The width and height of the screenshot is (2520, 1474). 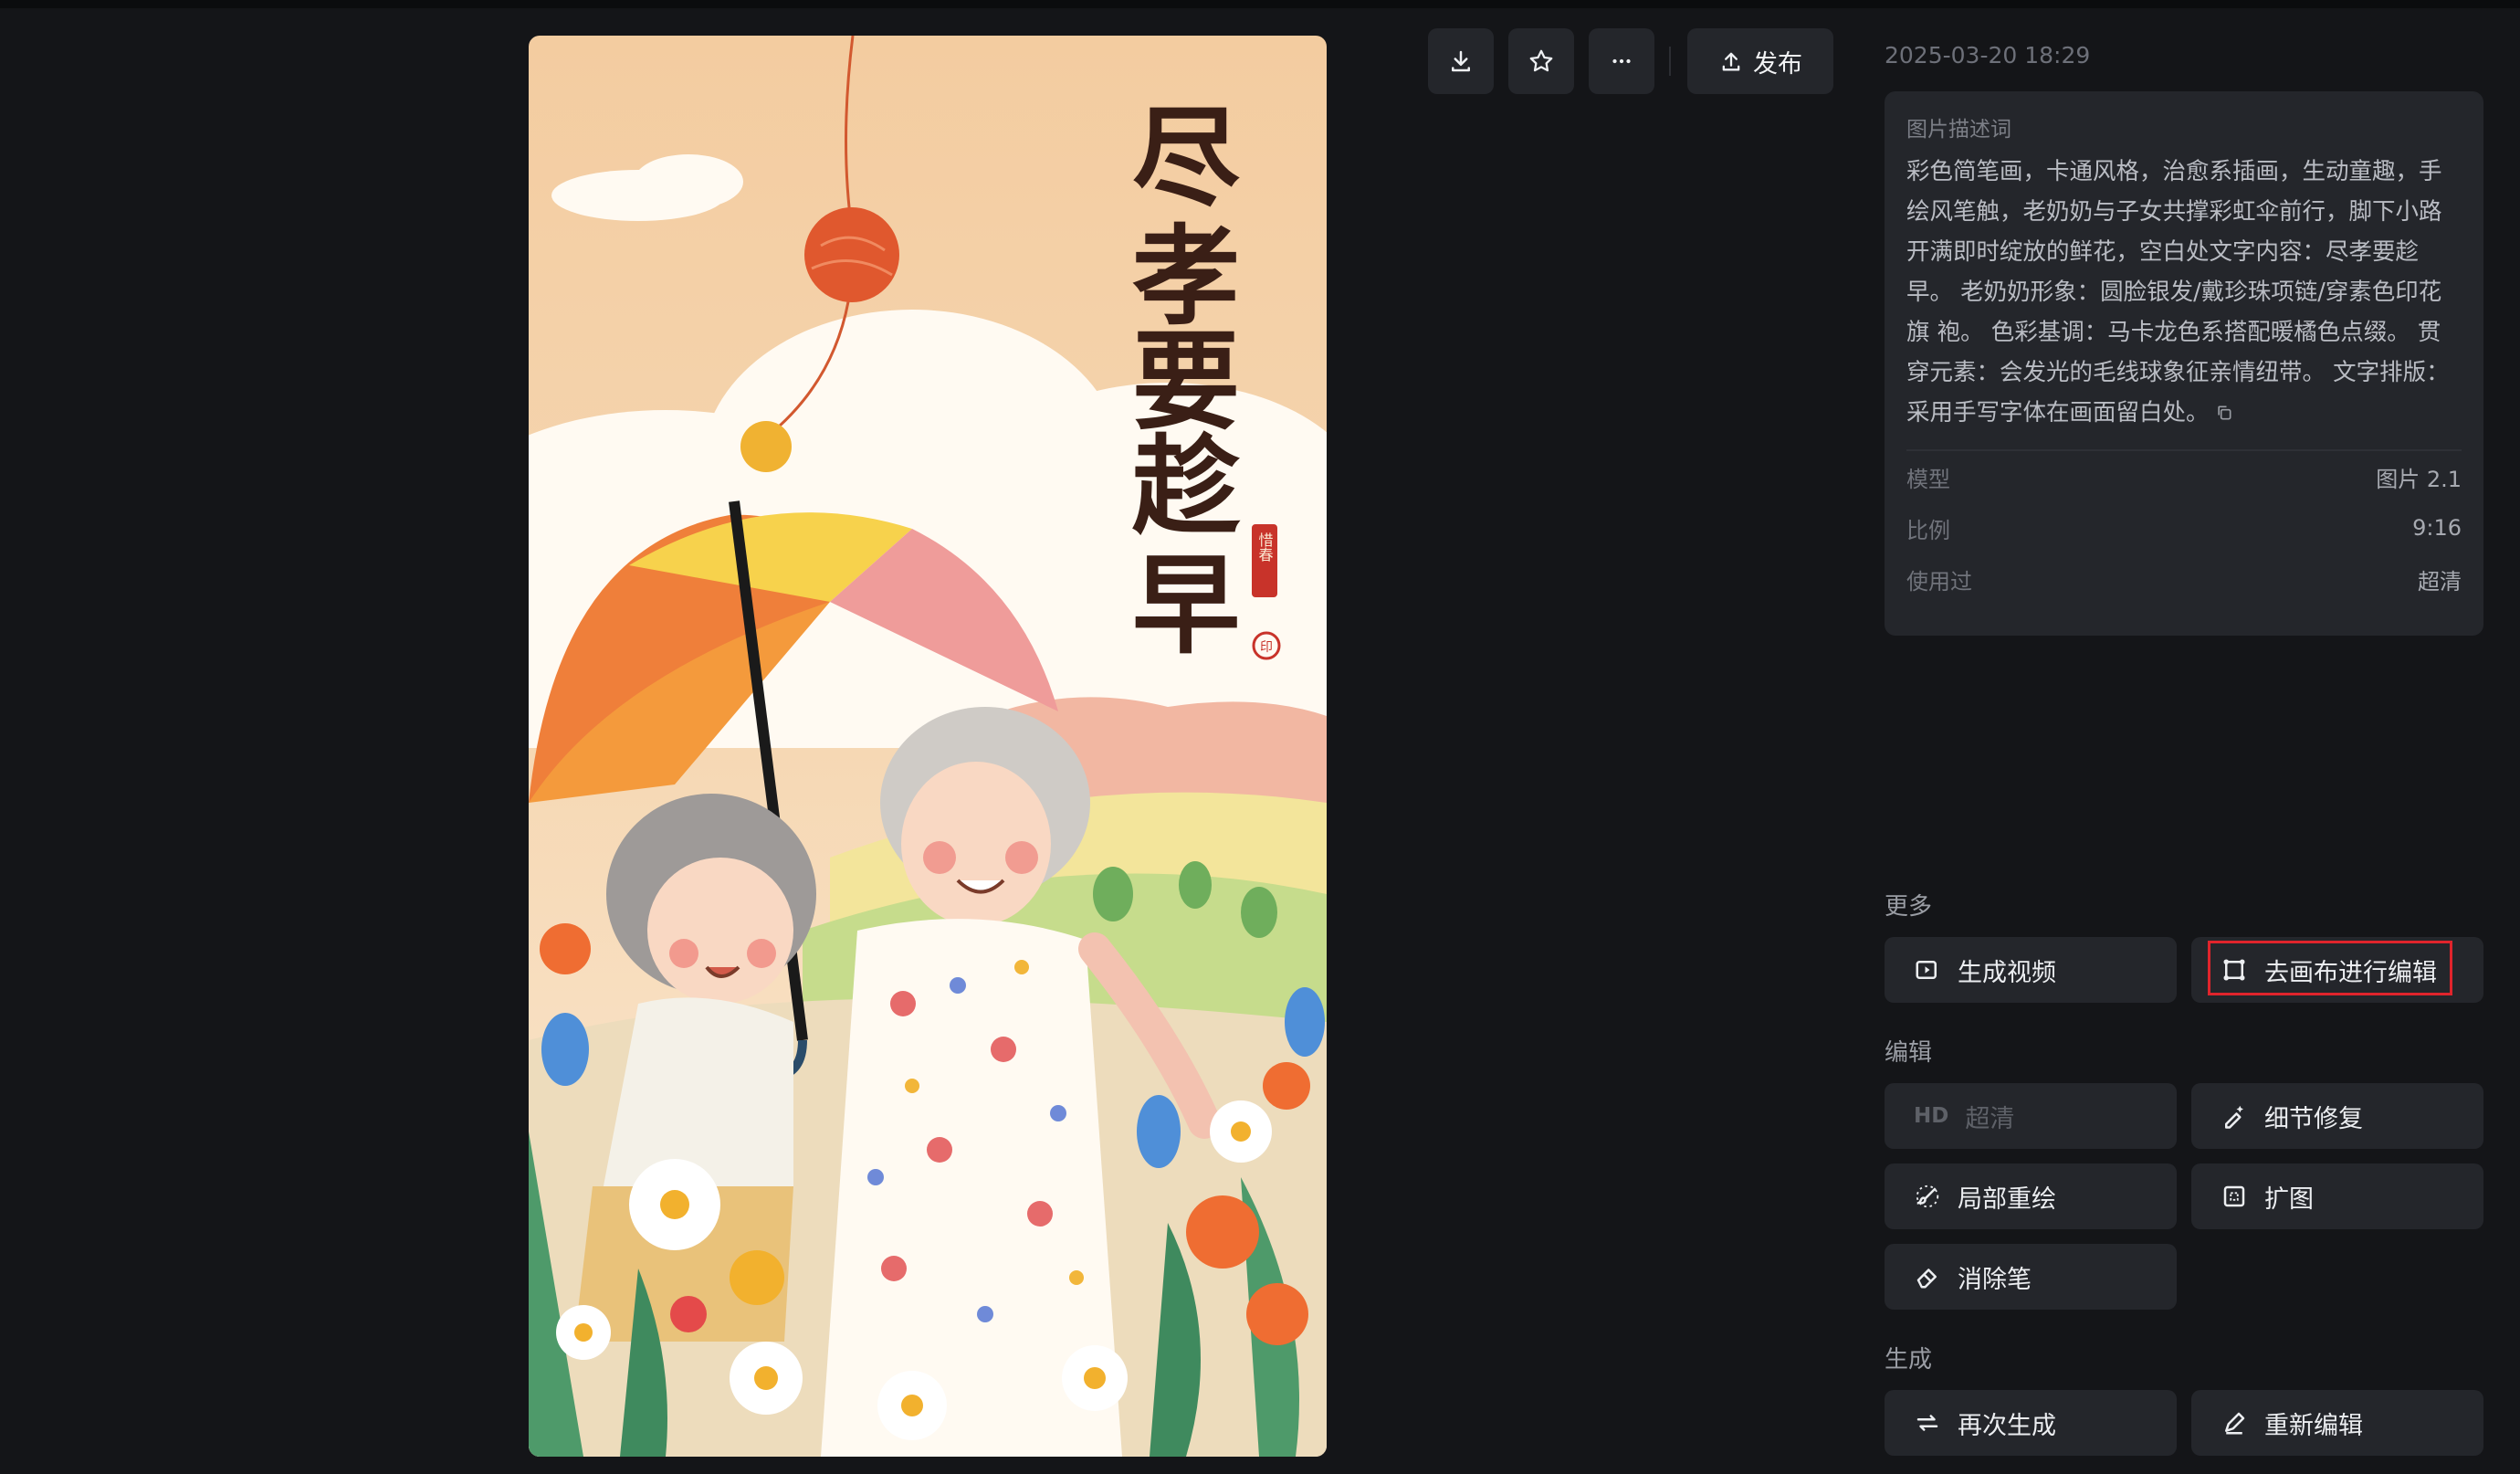 I want to click on canvas-edit-label: 去画布进行编辑, so click(x=2350, y=972).